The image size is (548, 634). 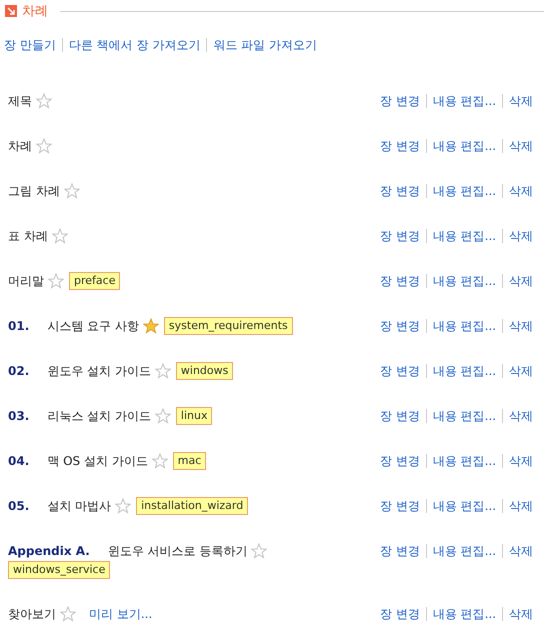 What do you see at coordinates (20, 101) in the screenshot?
I see `chapter-title: 제목` at bounding box center [20, 101].